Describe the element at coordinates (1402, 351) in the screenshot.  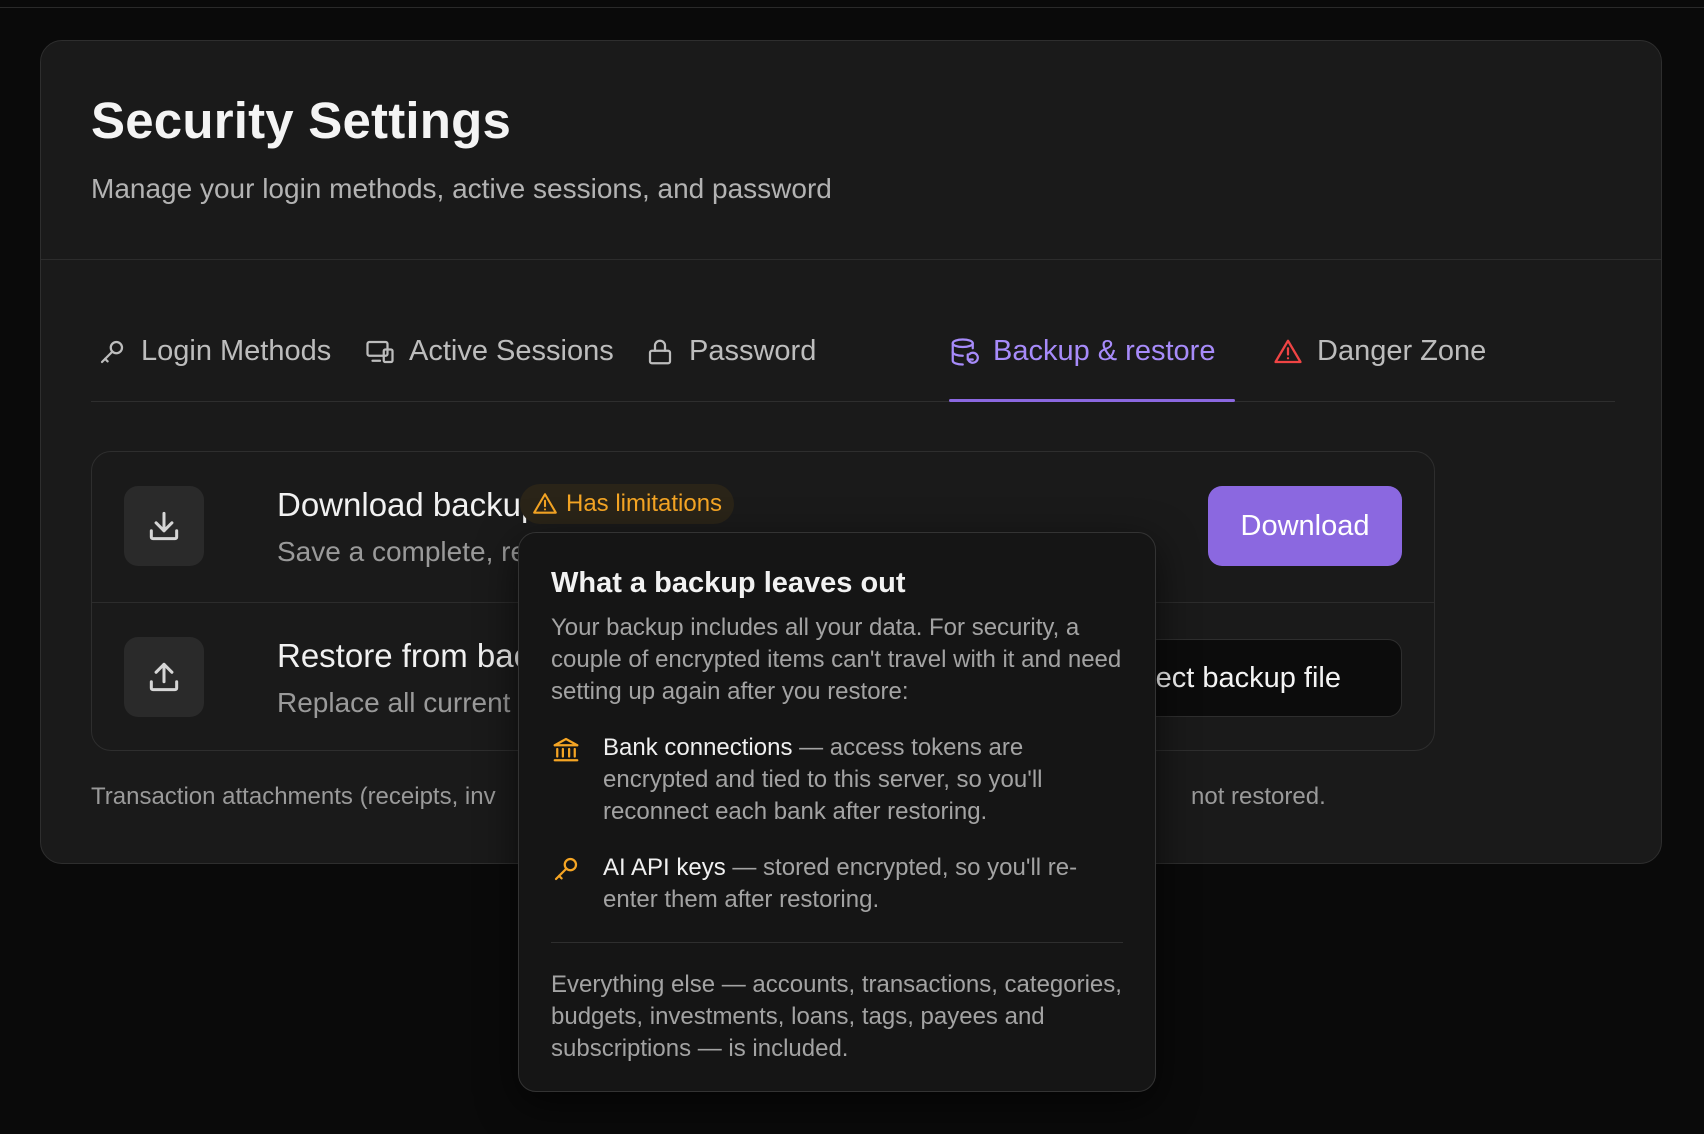
I see `tab-label: Danger Zone` at that location.